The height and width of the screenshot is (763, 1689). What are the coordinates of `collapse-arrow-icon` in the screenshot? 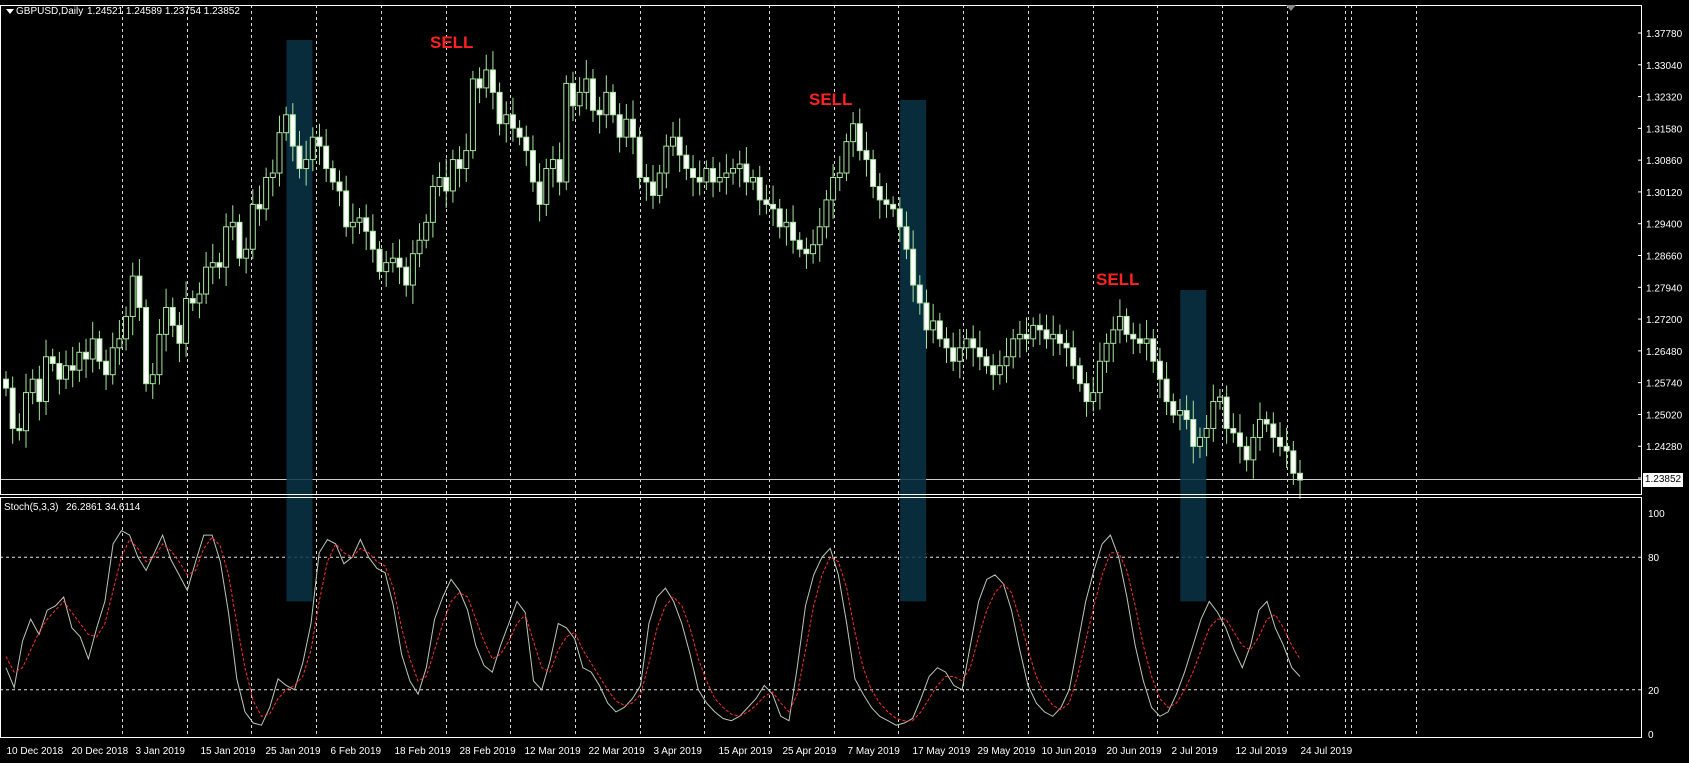 It's located at (10, 11).